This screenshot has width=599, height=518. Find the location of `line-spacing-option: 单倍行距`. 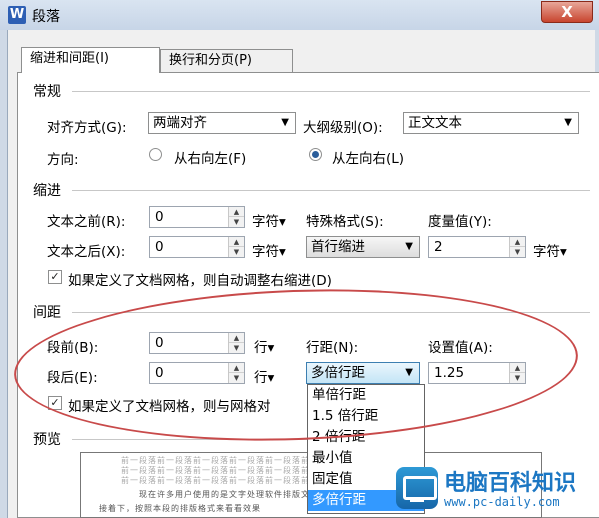

line-spacing-option: 单倍行距 is located at coordinates (366, 395).